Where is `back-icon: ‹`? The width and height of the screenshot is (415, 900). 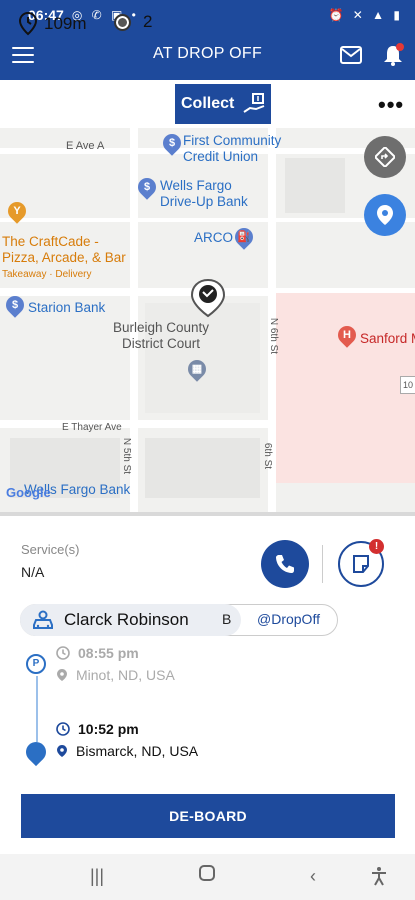
back-icon: ‹ is located at coordinates (313, 876).